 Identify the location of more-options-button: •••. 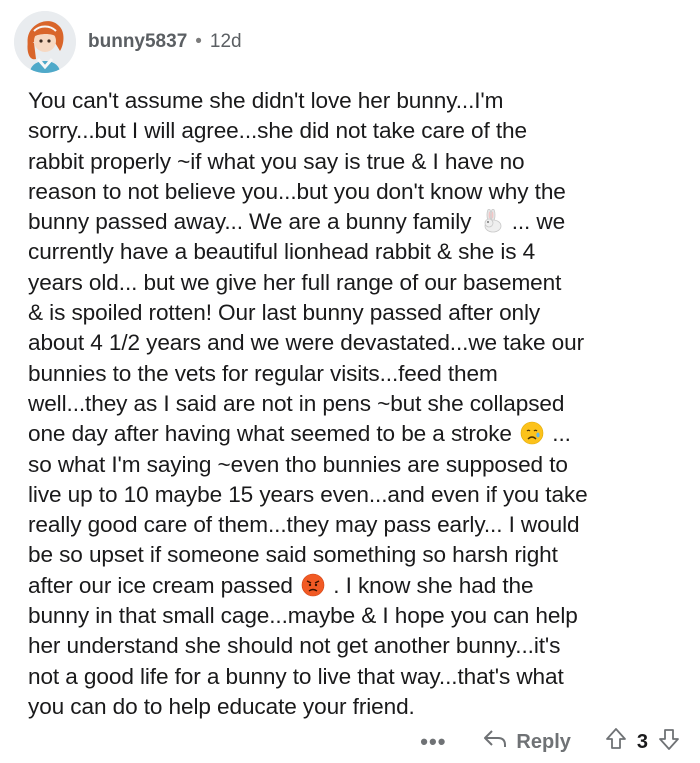
(433, 742).